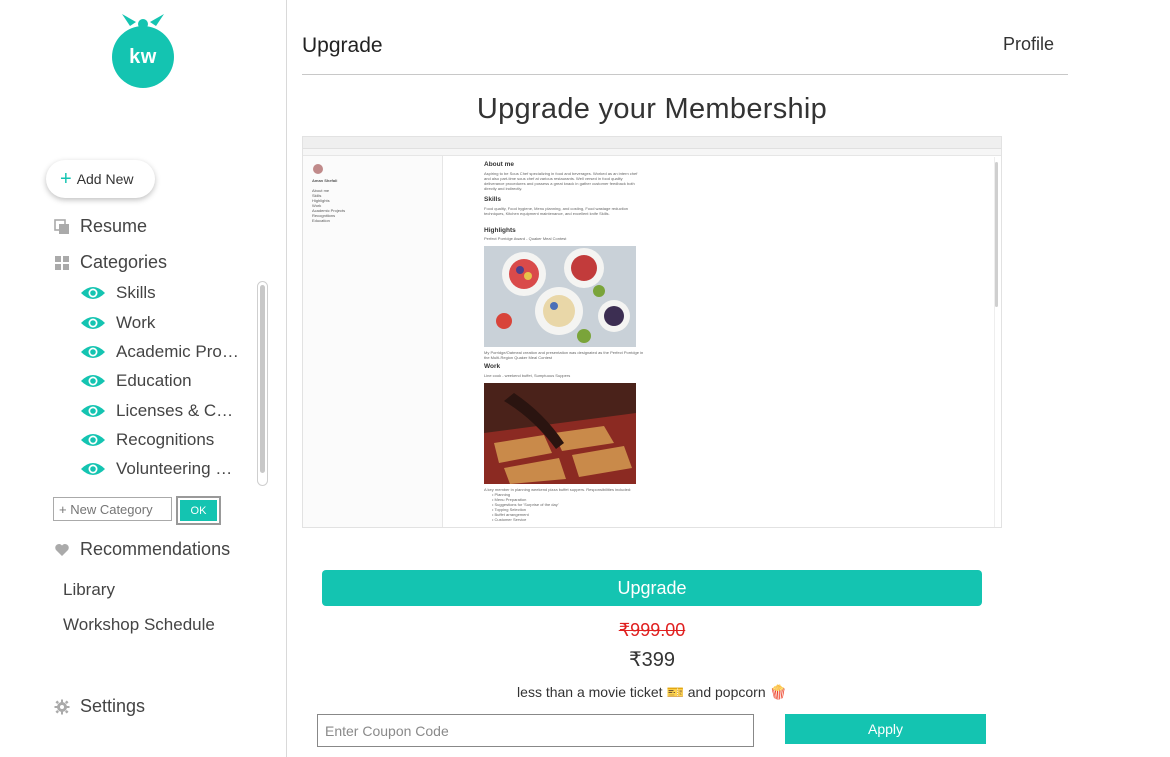 The height and width of the screenshot is (757, 1170). What do you see at coordinates (178, 410) in the screenshot?
I see `category-label: Licenses & Certifications` at bounding box center [178, 410].